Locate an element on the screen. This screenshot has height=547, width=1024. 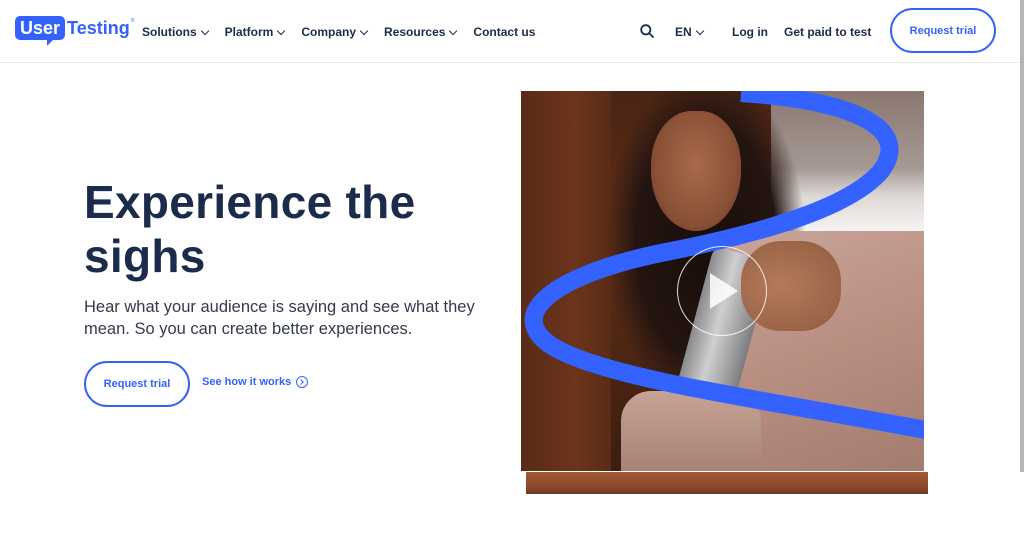
login-link: Log in is located at coordinates (750, 32).